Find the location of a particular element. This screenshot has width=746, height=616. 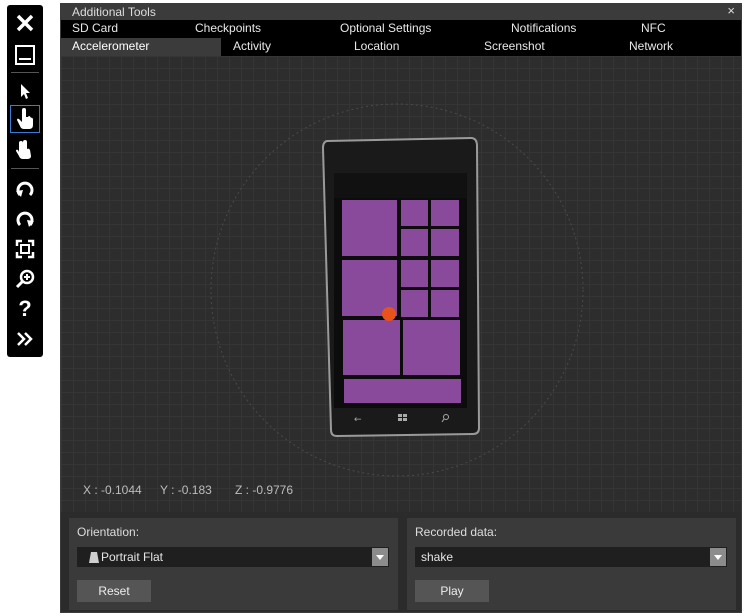

orientation-label: Orientation: is located at coordinates (108, 532).